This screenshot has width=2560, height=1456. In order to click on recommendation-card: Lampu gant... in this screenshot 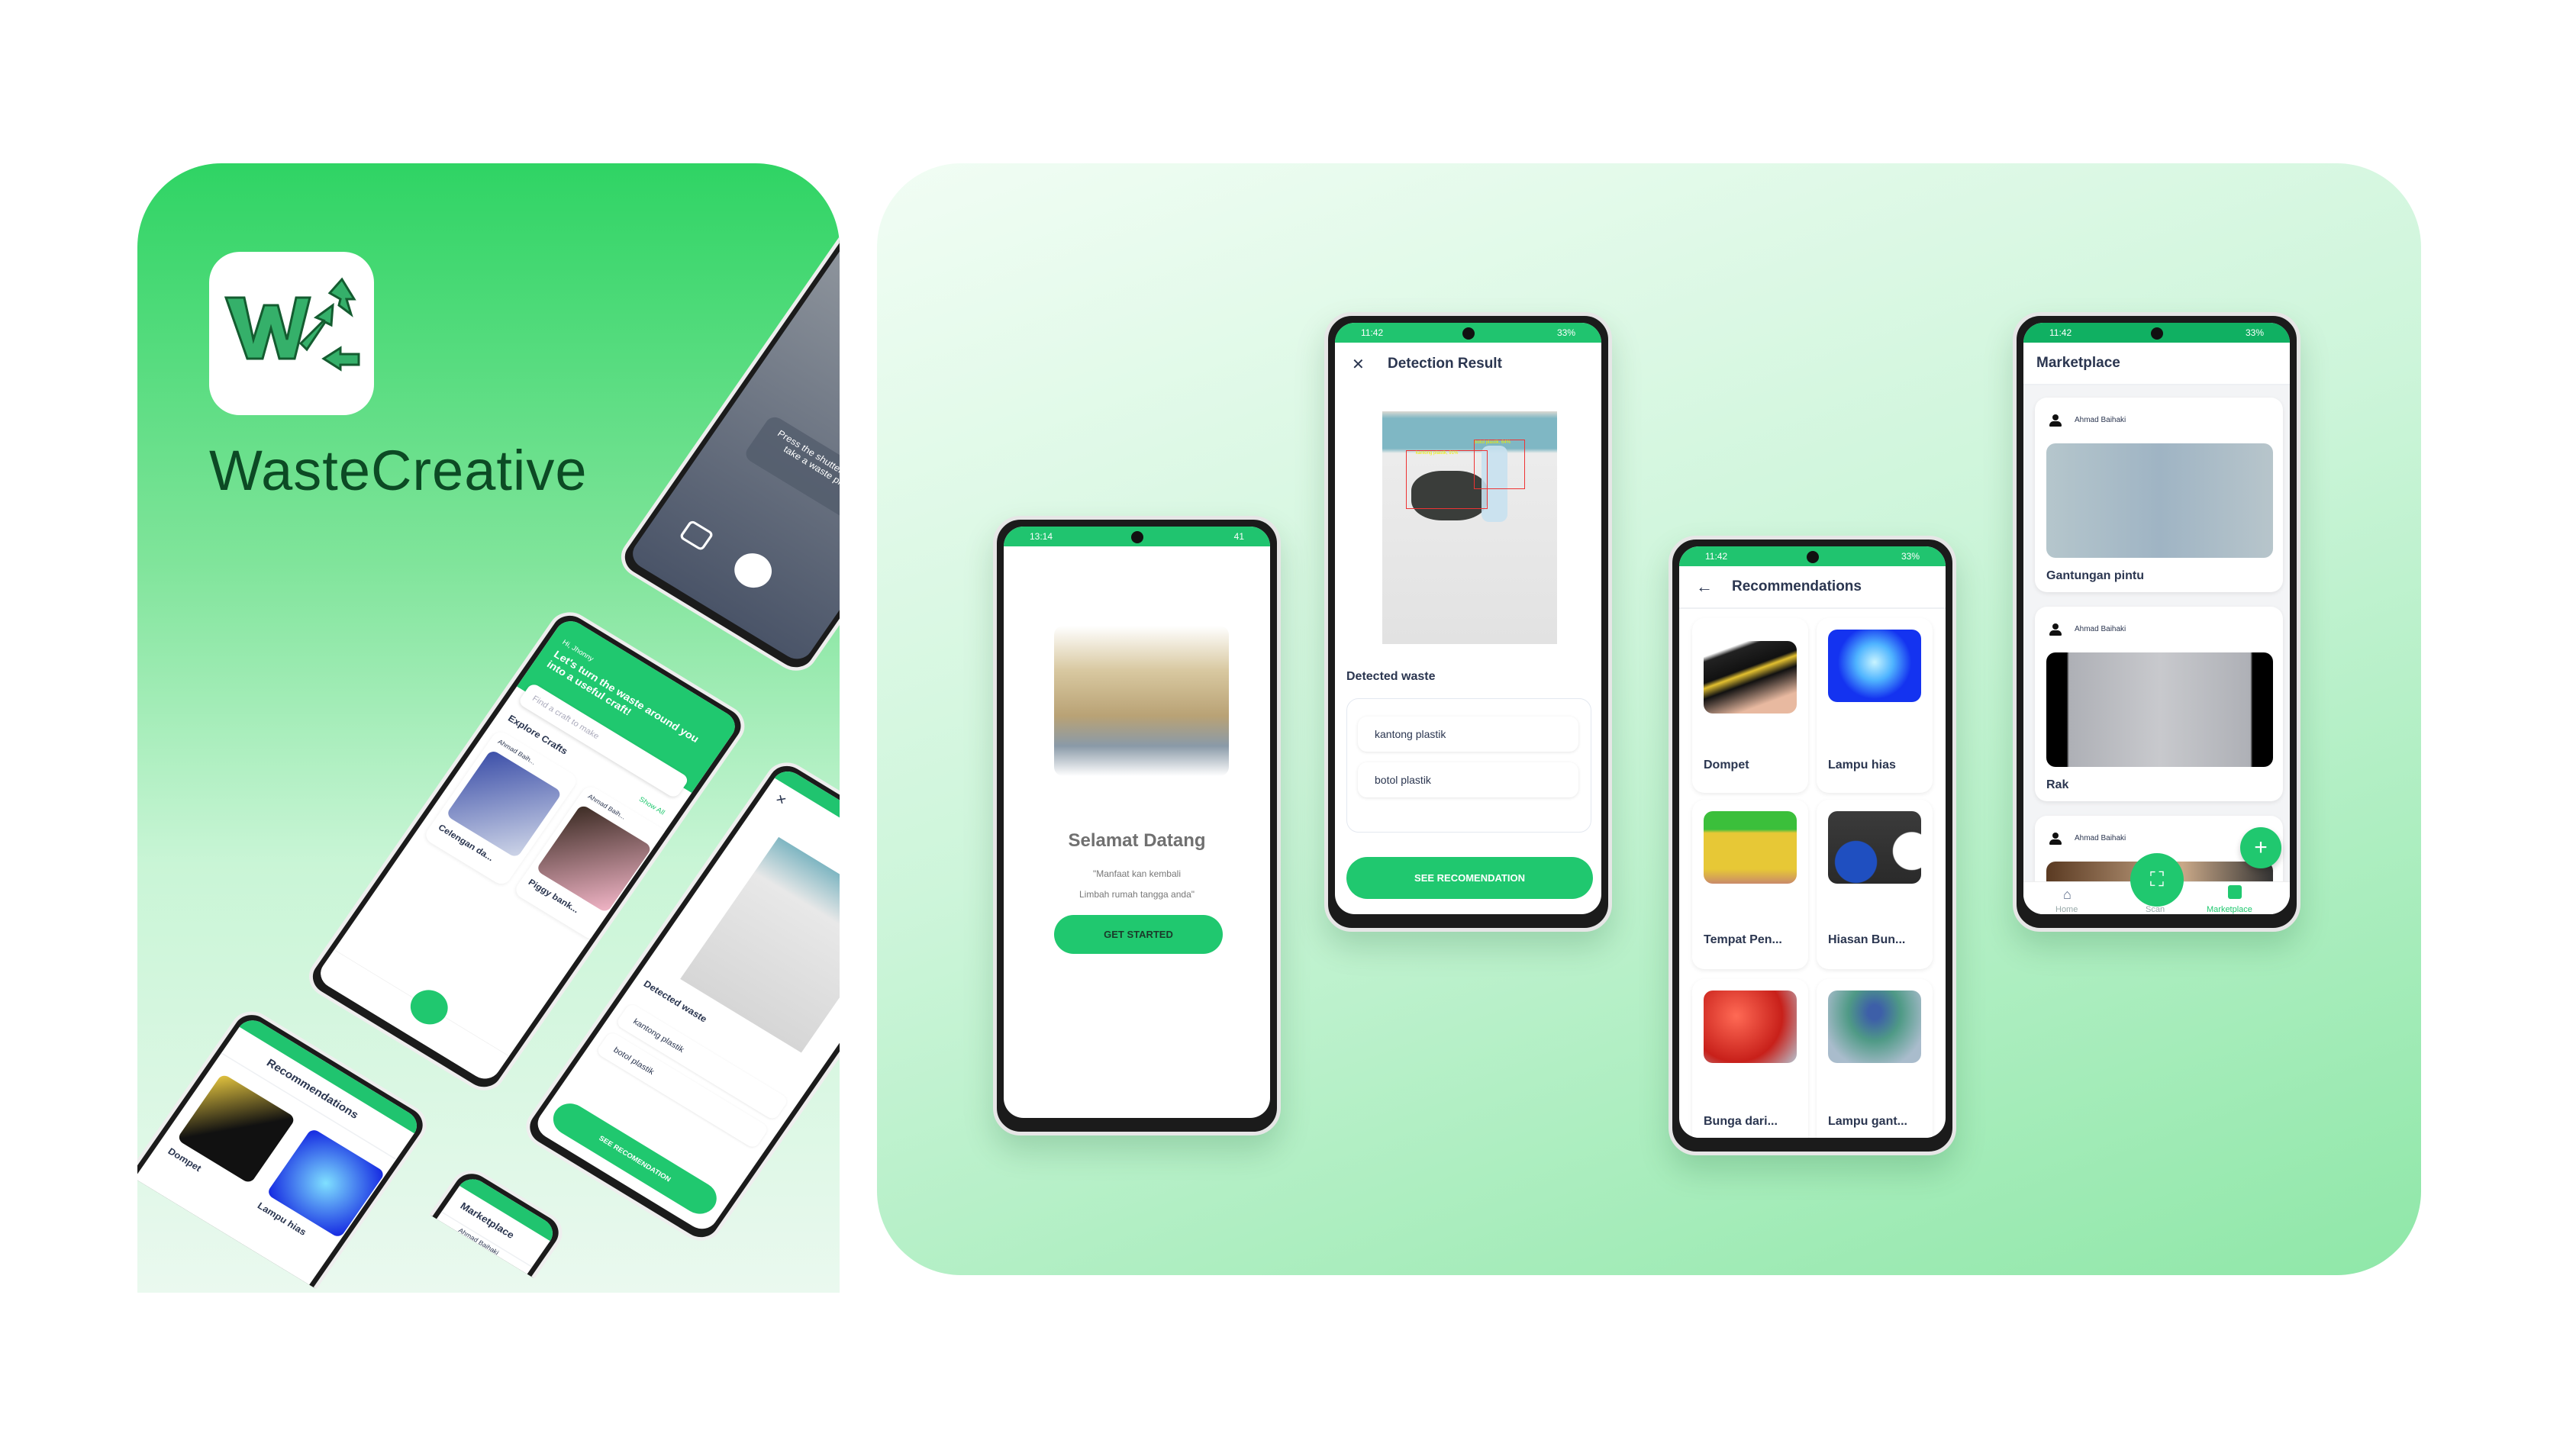, I will do `click(1875, 1058)`.